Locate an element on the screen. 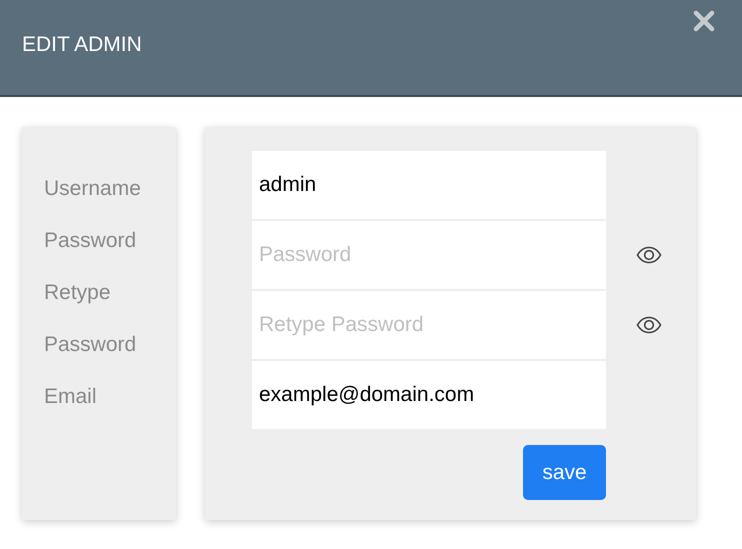  window-title: EDIT ADMIN is located at coordinates (82, 45).